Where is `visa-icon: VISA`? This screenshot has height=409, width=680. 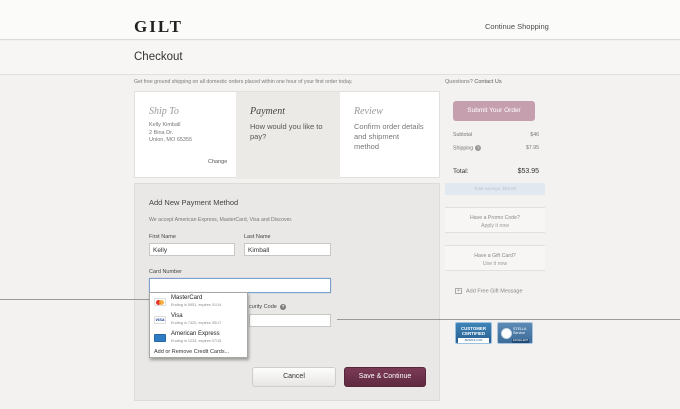
visa-icon: VISA is located at coordinates (160, 320).